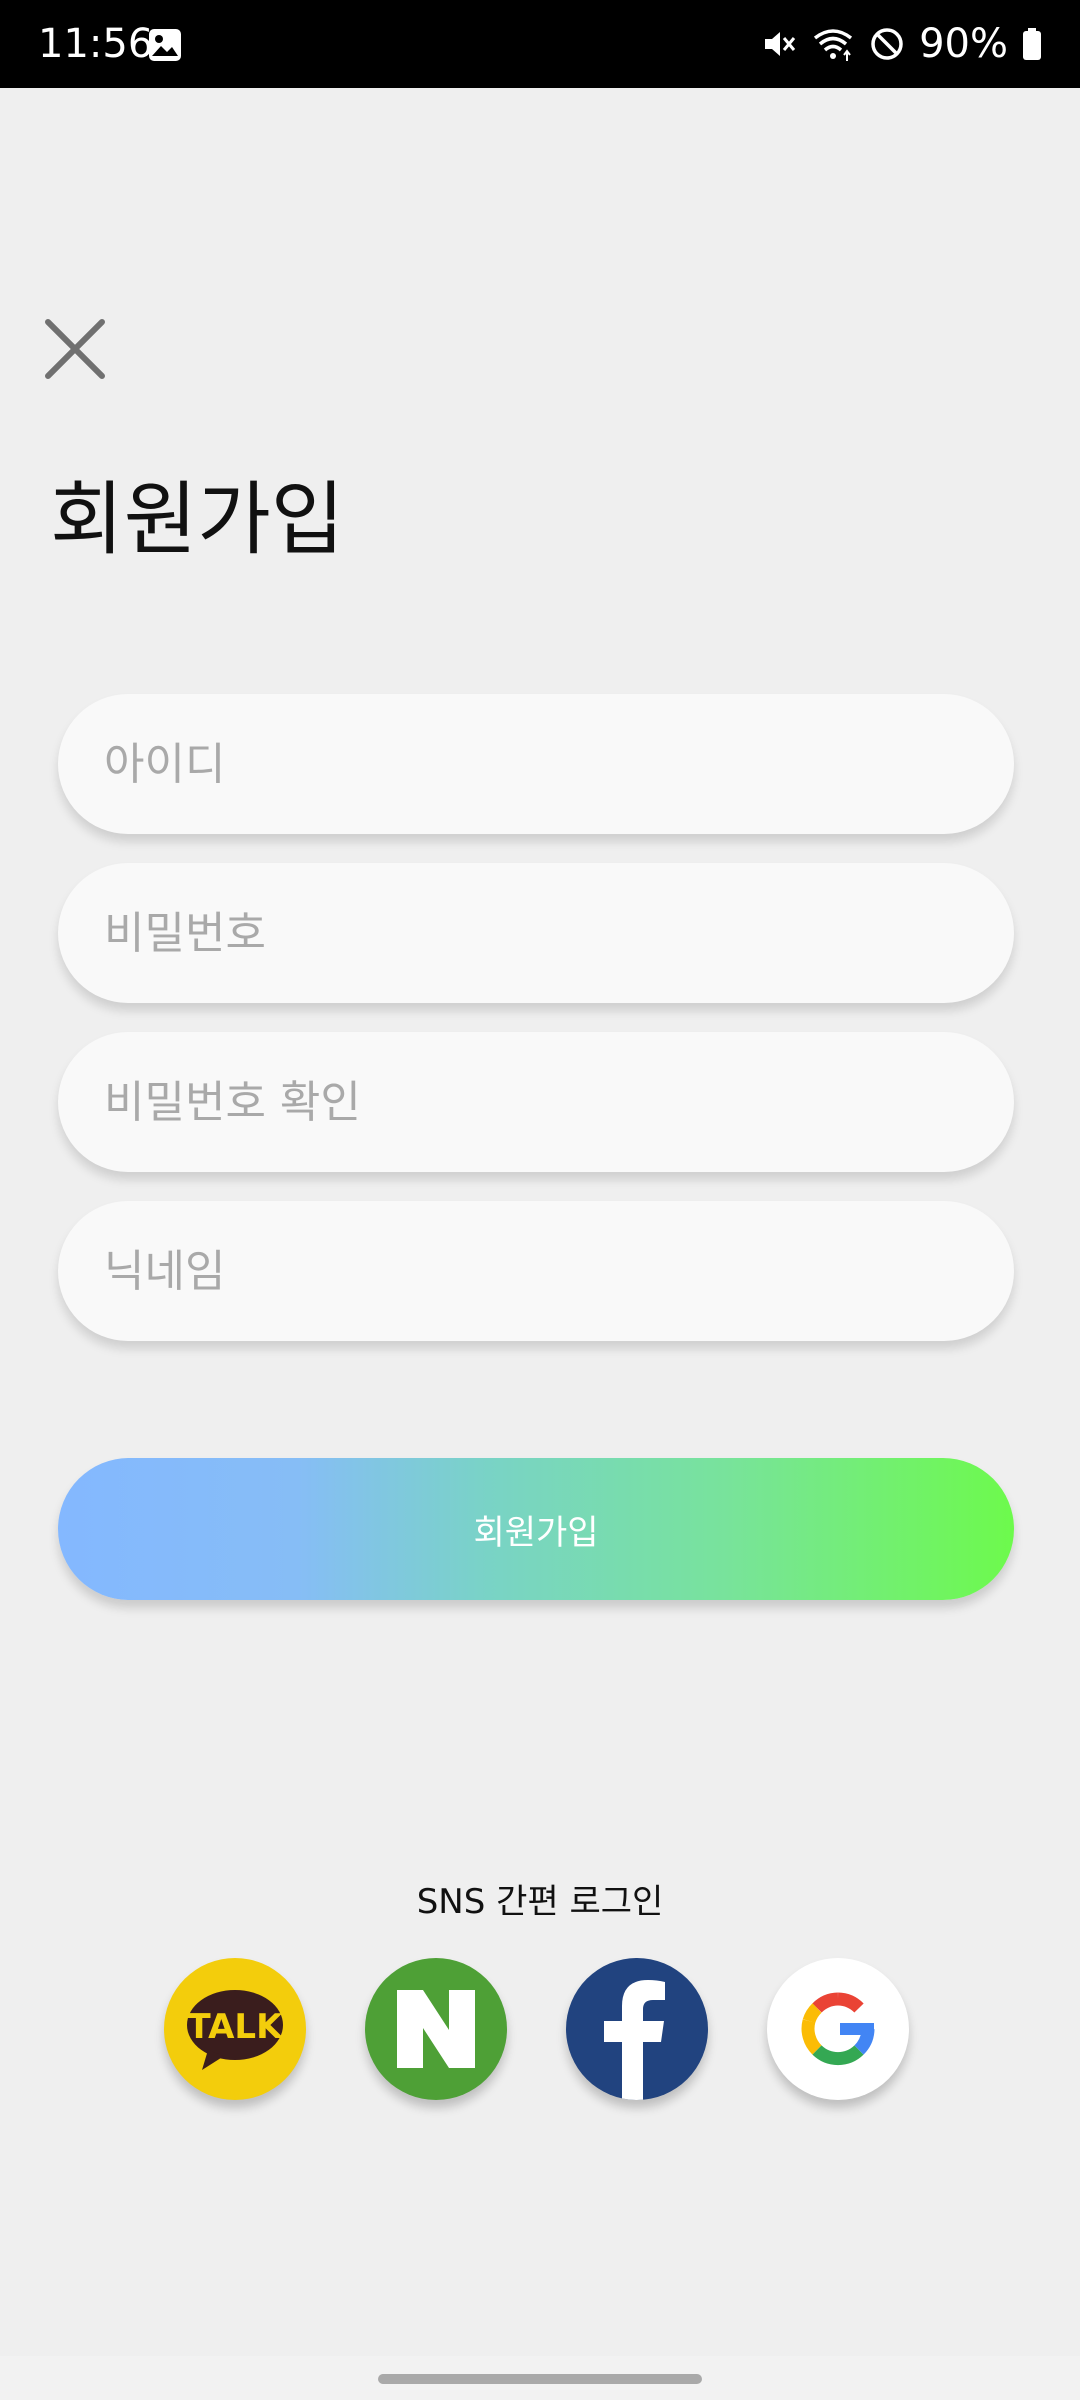 This screenshot has width=1080, height=2400. I want to click on kakao-talk-text: TALK, so click(236, 2027).